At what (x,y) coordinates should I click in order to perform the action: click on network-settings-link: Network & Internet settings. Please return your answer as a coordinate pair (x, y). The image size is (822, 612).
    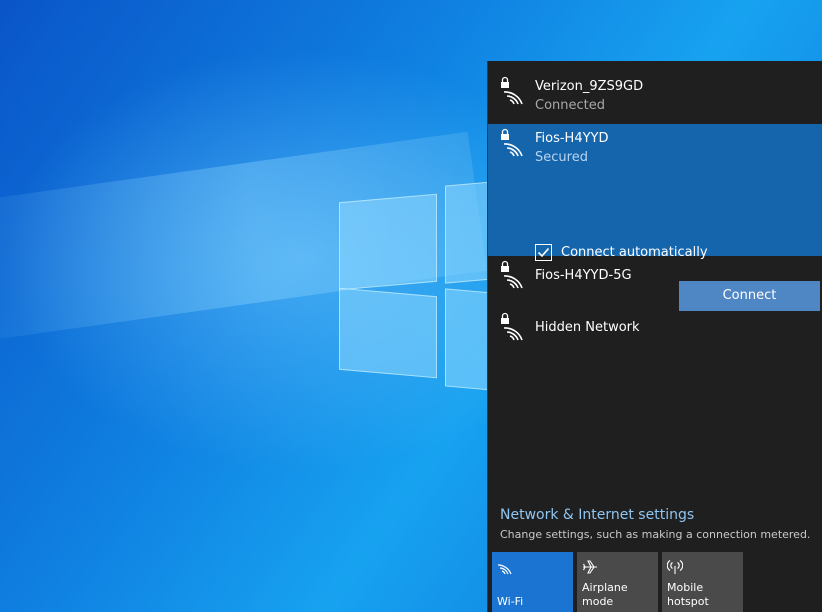
    Looking at the image, I should click on (597, 515).